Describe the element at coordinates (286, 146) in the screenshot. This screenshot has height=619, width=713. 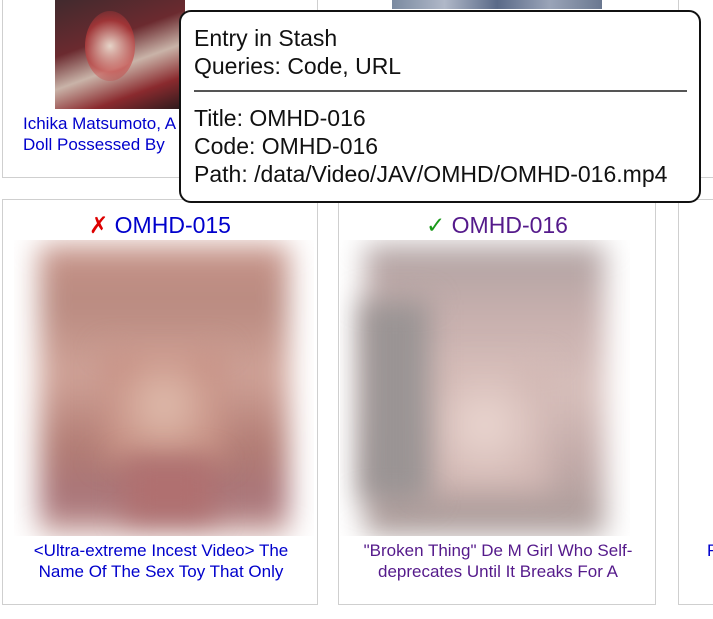
I see `tooltip-code: Code: OMHD-016` at that location.